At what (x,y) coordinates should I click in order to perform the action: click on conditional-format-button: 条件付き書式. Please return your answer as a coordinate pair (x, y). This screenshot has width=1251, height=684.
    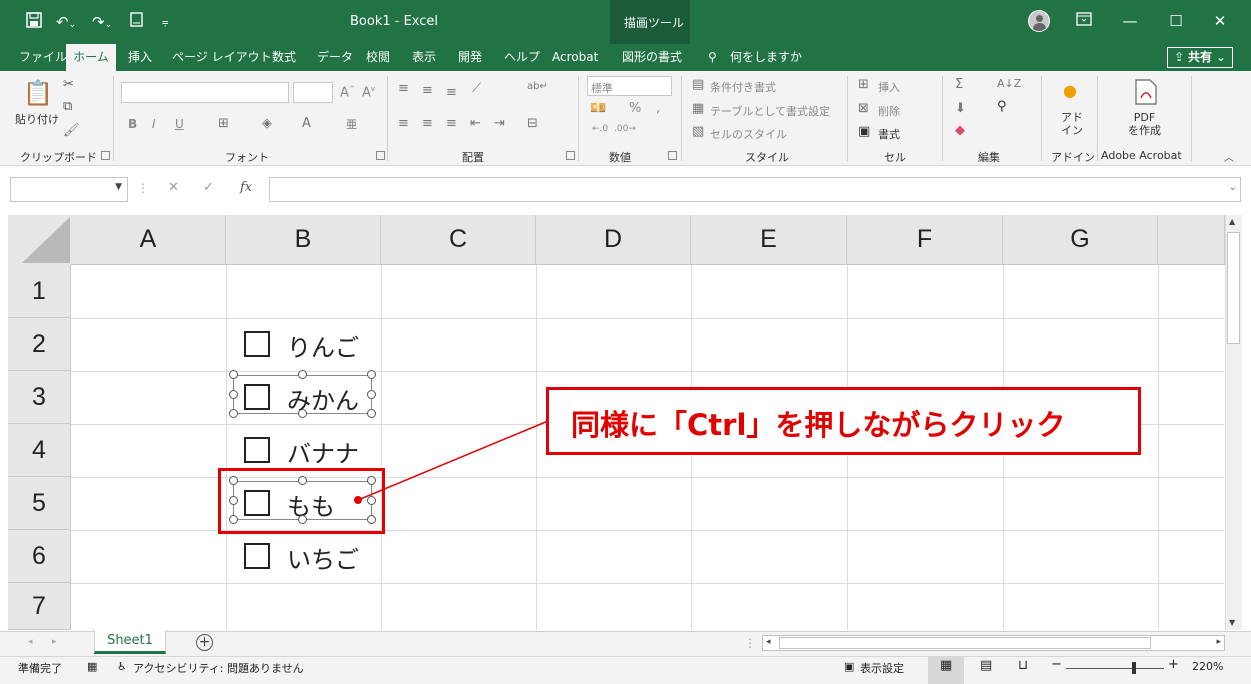
    Looking at the image, I should click on (743, 87).